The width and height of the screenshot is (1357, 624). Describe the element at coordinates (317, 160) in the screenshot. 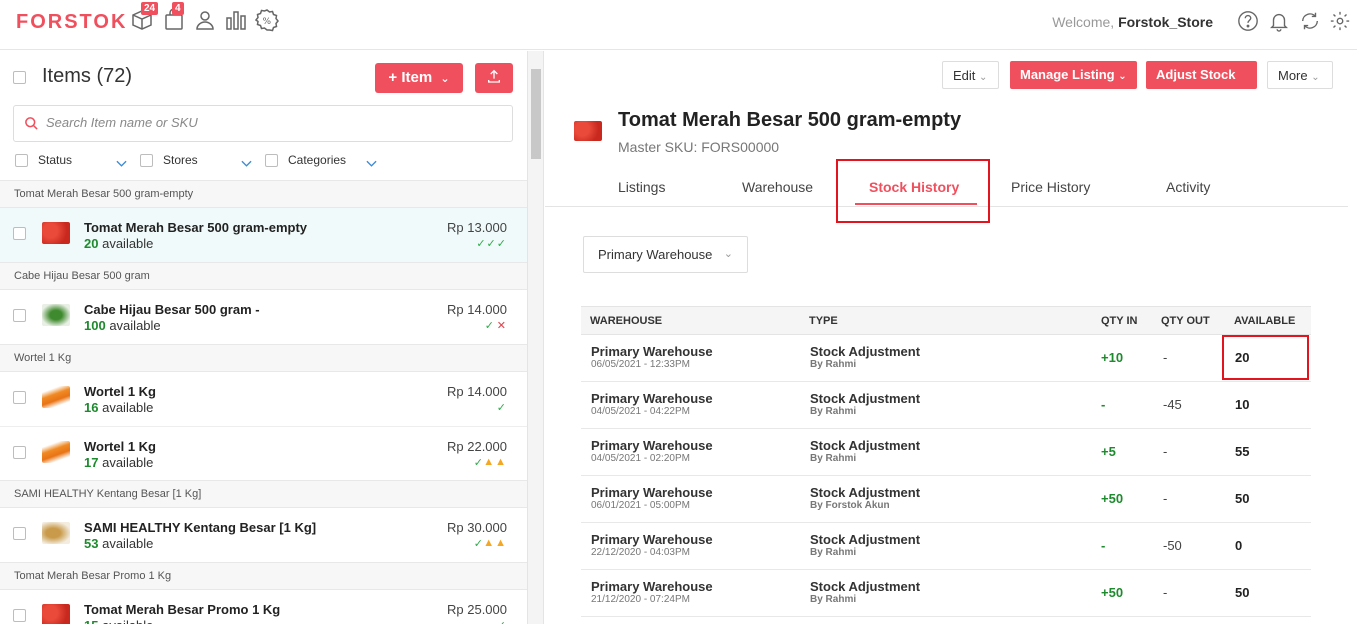

I see `categories-filter: Categories` at that location.